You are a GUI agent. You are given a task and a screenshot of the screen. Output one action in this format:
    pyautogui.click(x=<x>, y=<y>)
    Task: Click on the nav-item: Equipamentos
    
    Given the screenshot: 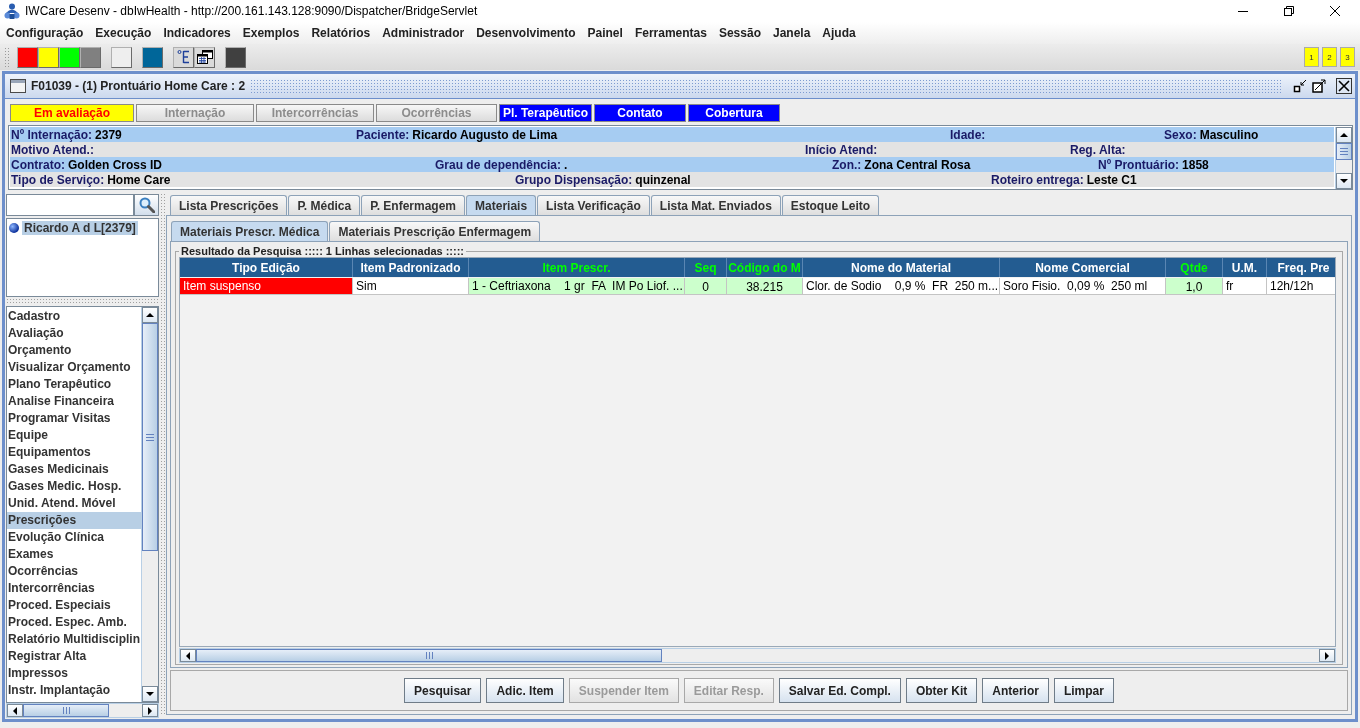 What is the action you would take?
    pyautogui.click(x=74, y=452)
    